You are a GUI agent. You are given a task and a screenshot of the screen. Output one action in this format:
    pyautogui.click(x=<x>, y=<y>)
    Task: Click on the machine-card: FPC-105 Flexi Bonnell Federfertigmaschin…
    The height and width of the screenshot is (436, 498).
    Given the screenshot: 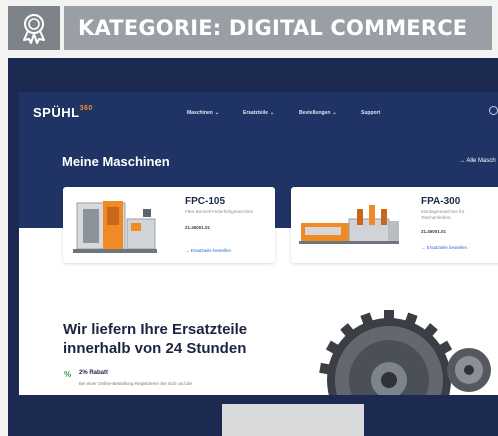 What is the action you would take?
    pyautogui.click(x=169, y=225)
    